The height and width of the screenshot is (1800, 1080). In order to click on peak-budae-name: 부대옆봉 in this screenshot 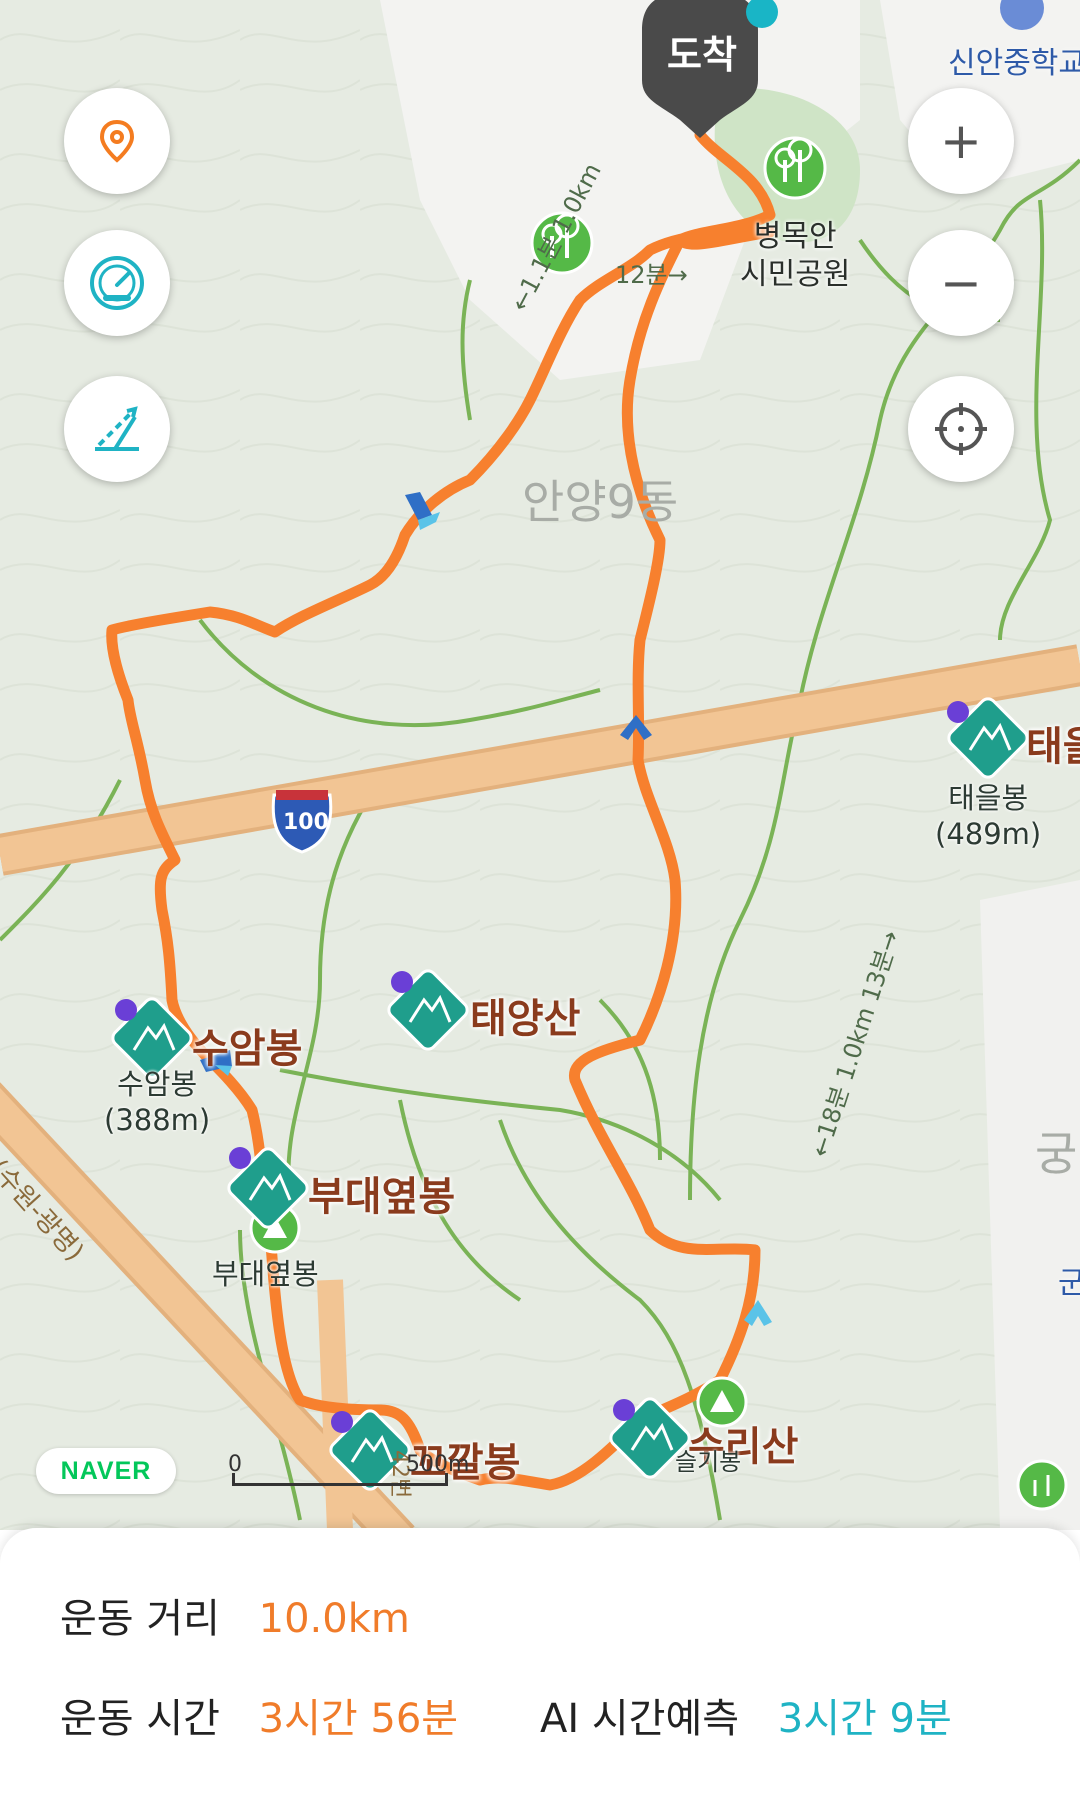, I will do `click(382, 1197)`.